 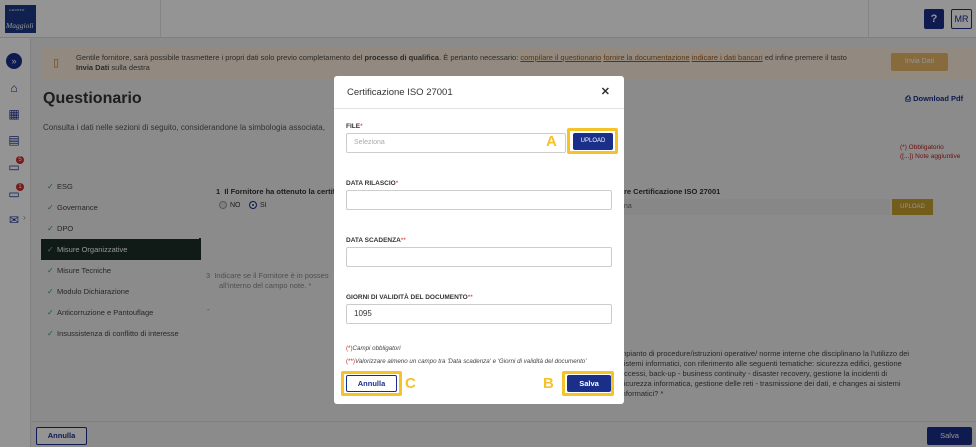 What do you see at coordinates (371, 383) in the screenshot?
I see `highlight-cancel` at bounding box center [371, 383].